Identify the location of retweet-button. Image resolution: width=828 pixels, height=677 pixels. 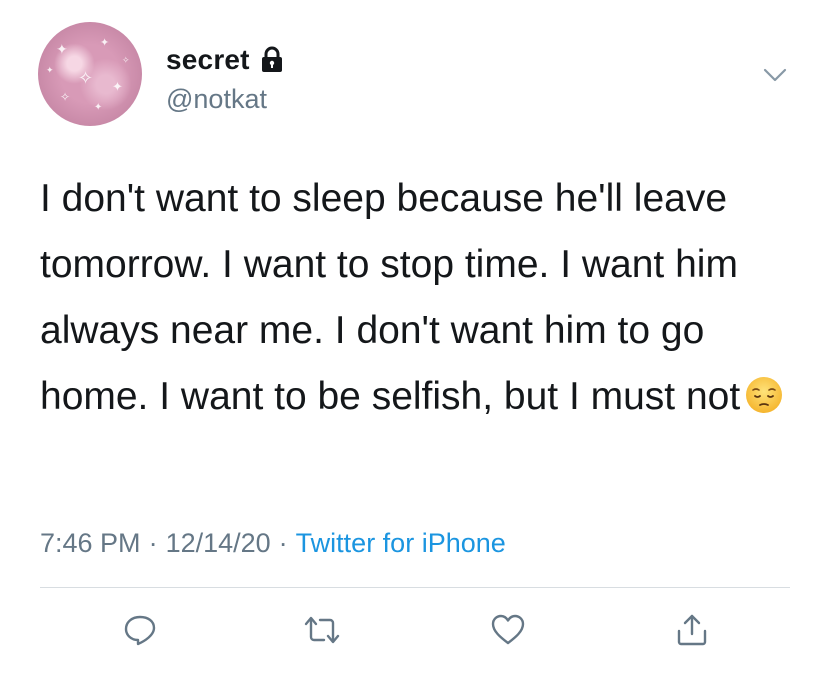
(322, 630).